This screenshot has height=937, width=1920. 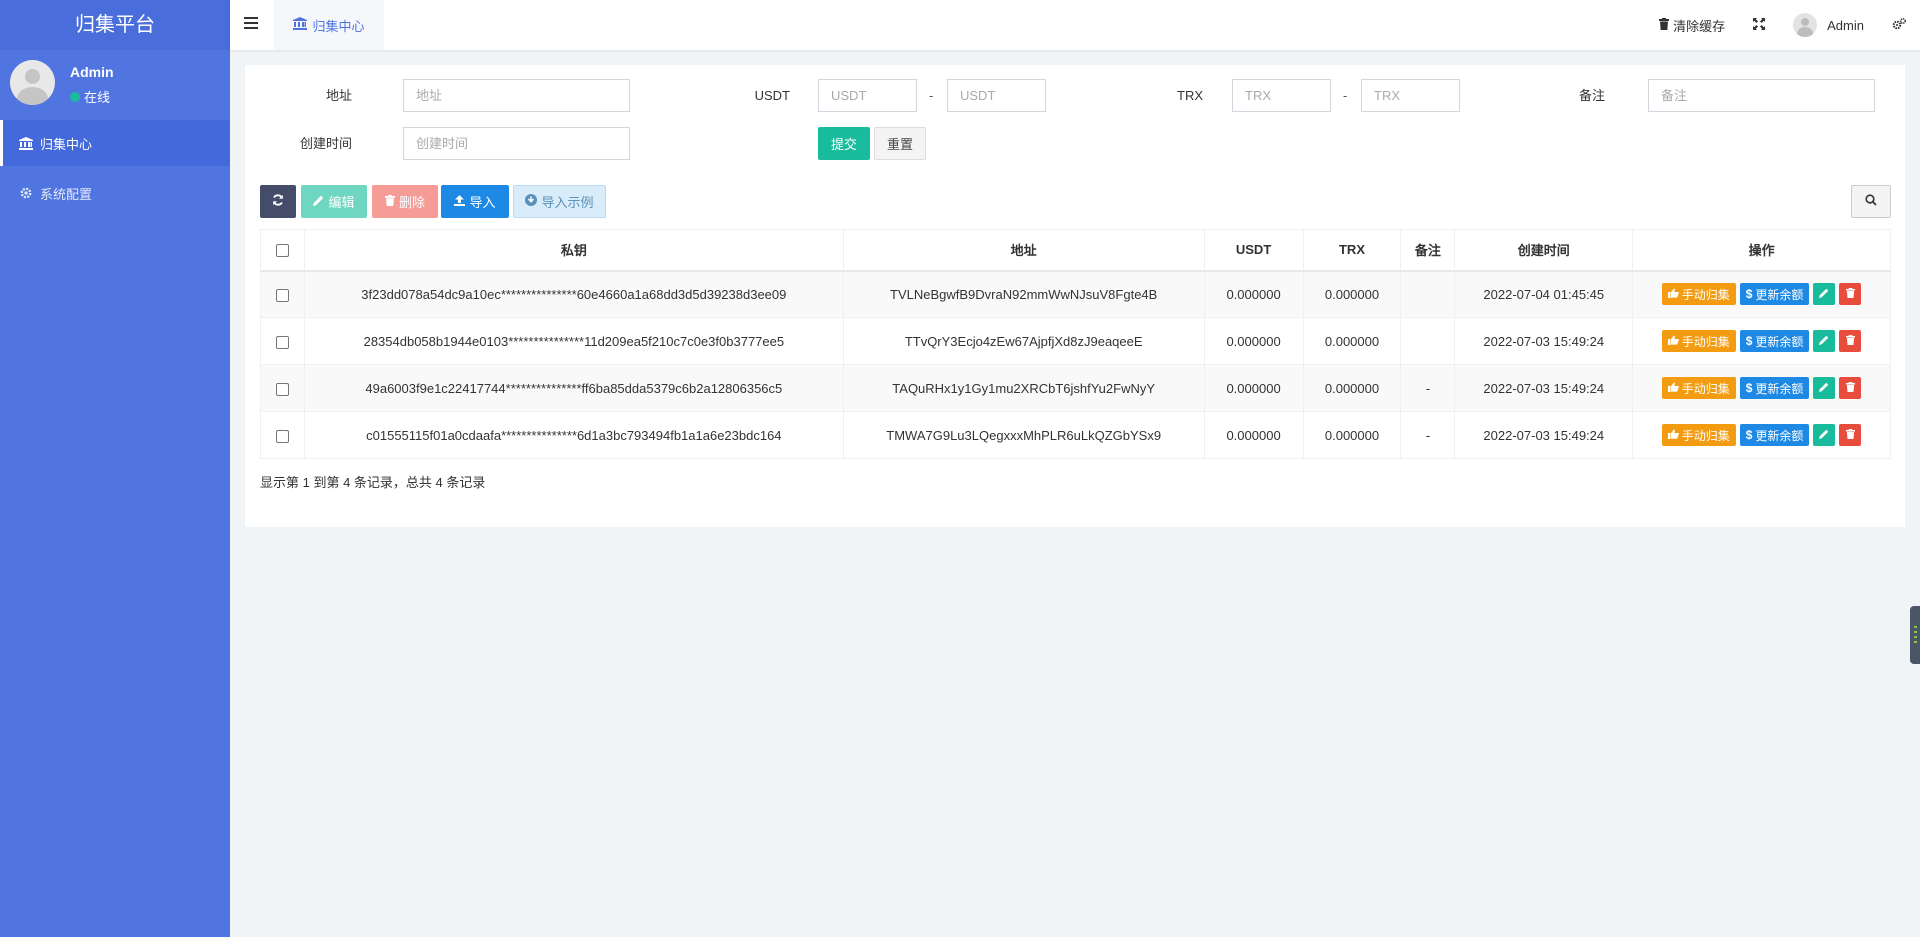 What do you see at coordinates (1759, 25) in the screenshot?
I see `fullscreen-button` at bounding box center [1759, 25].